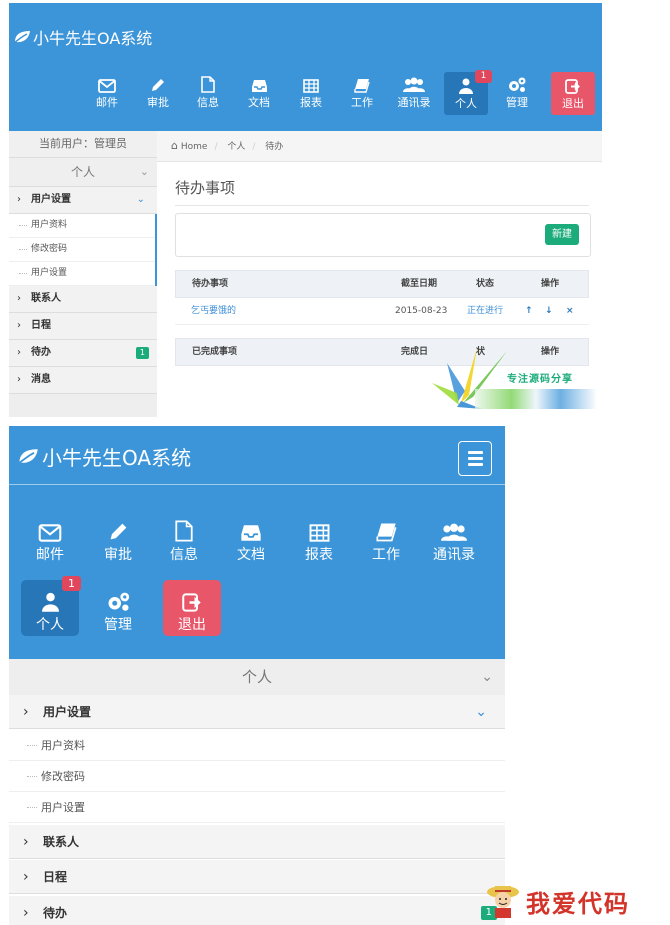 This screenshot has height=925, width=670. I want to click on divider, so click(382, 205).